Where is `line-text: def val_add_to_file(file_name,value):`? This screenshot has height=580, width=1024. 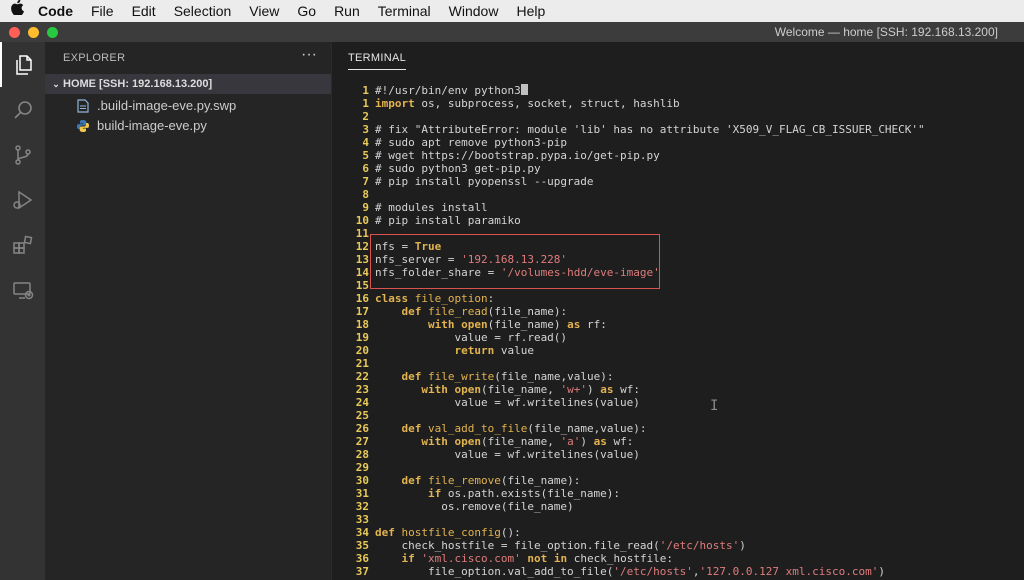
line-text: def val_add_to_file(file_name,value): is located at coordinates (524, 428).